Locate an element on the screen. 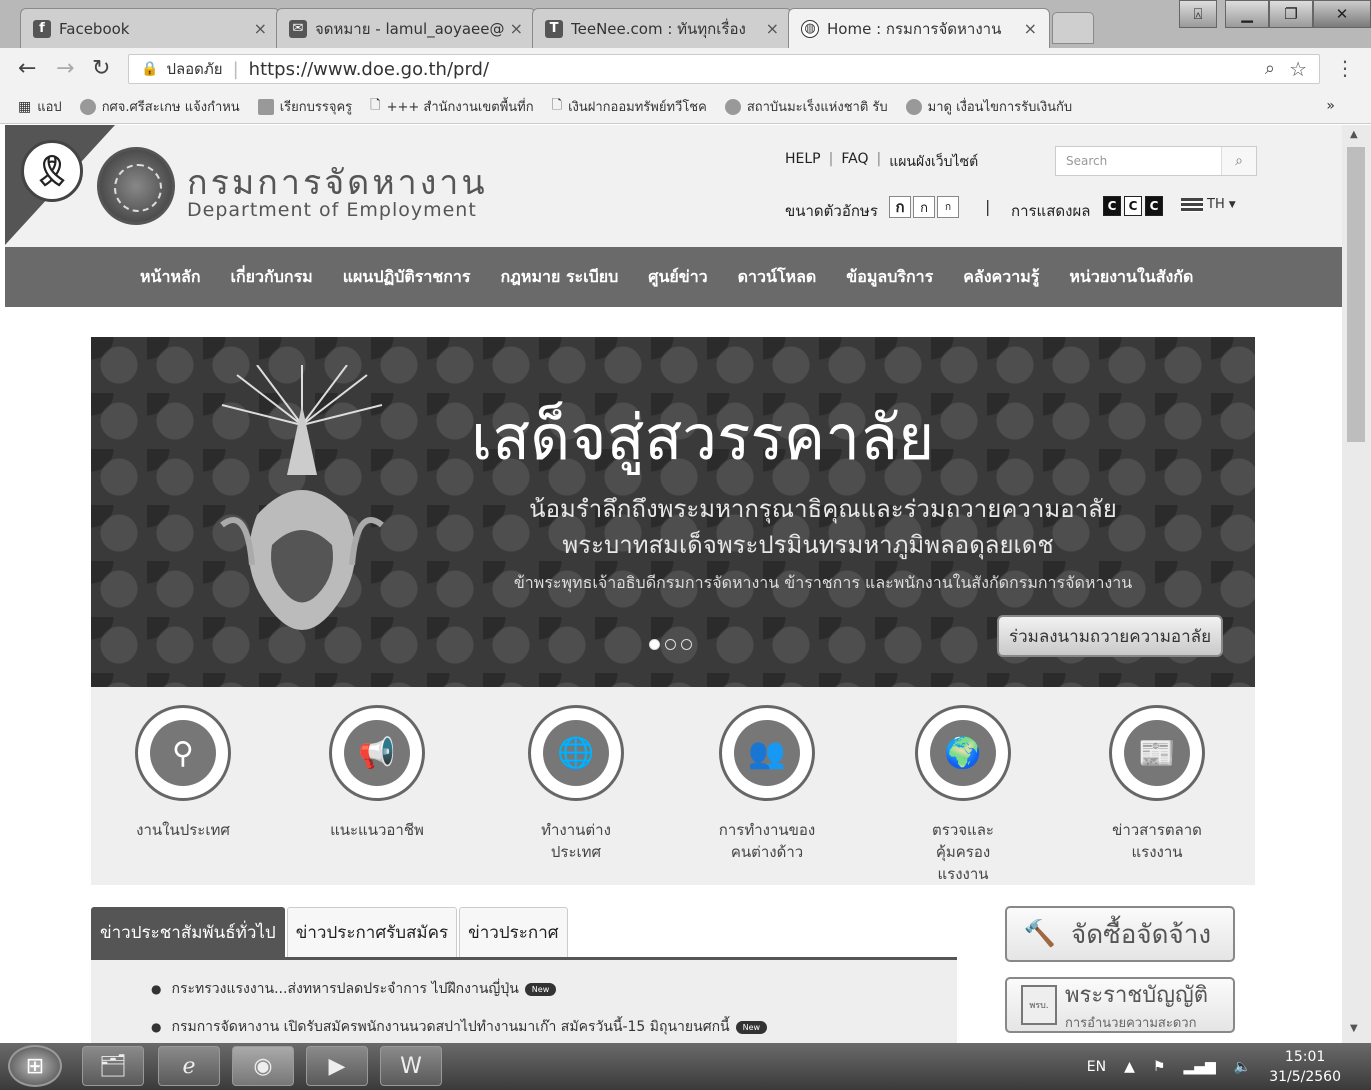  bookmark-item: 🗋 เงินฝากออมทรัพย์ทวีโชค is located at coordinates (629, 107).